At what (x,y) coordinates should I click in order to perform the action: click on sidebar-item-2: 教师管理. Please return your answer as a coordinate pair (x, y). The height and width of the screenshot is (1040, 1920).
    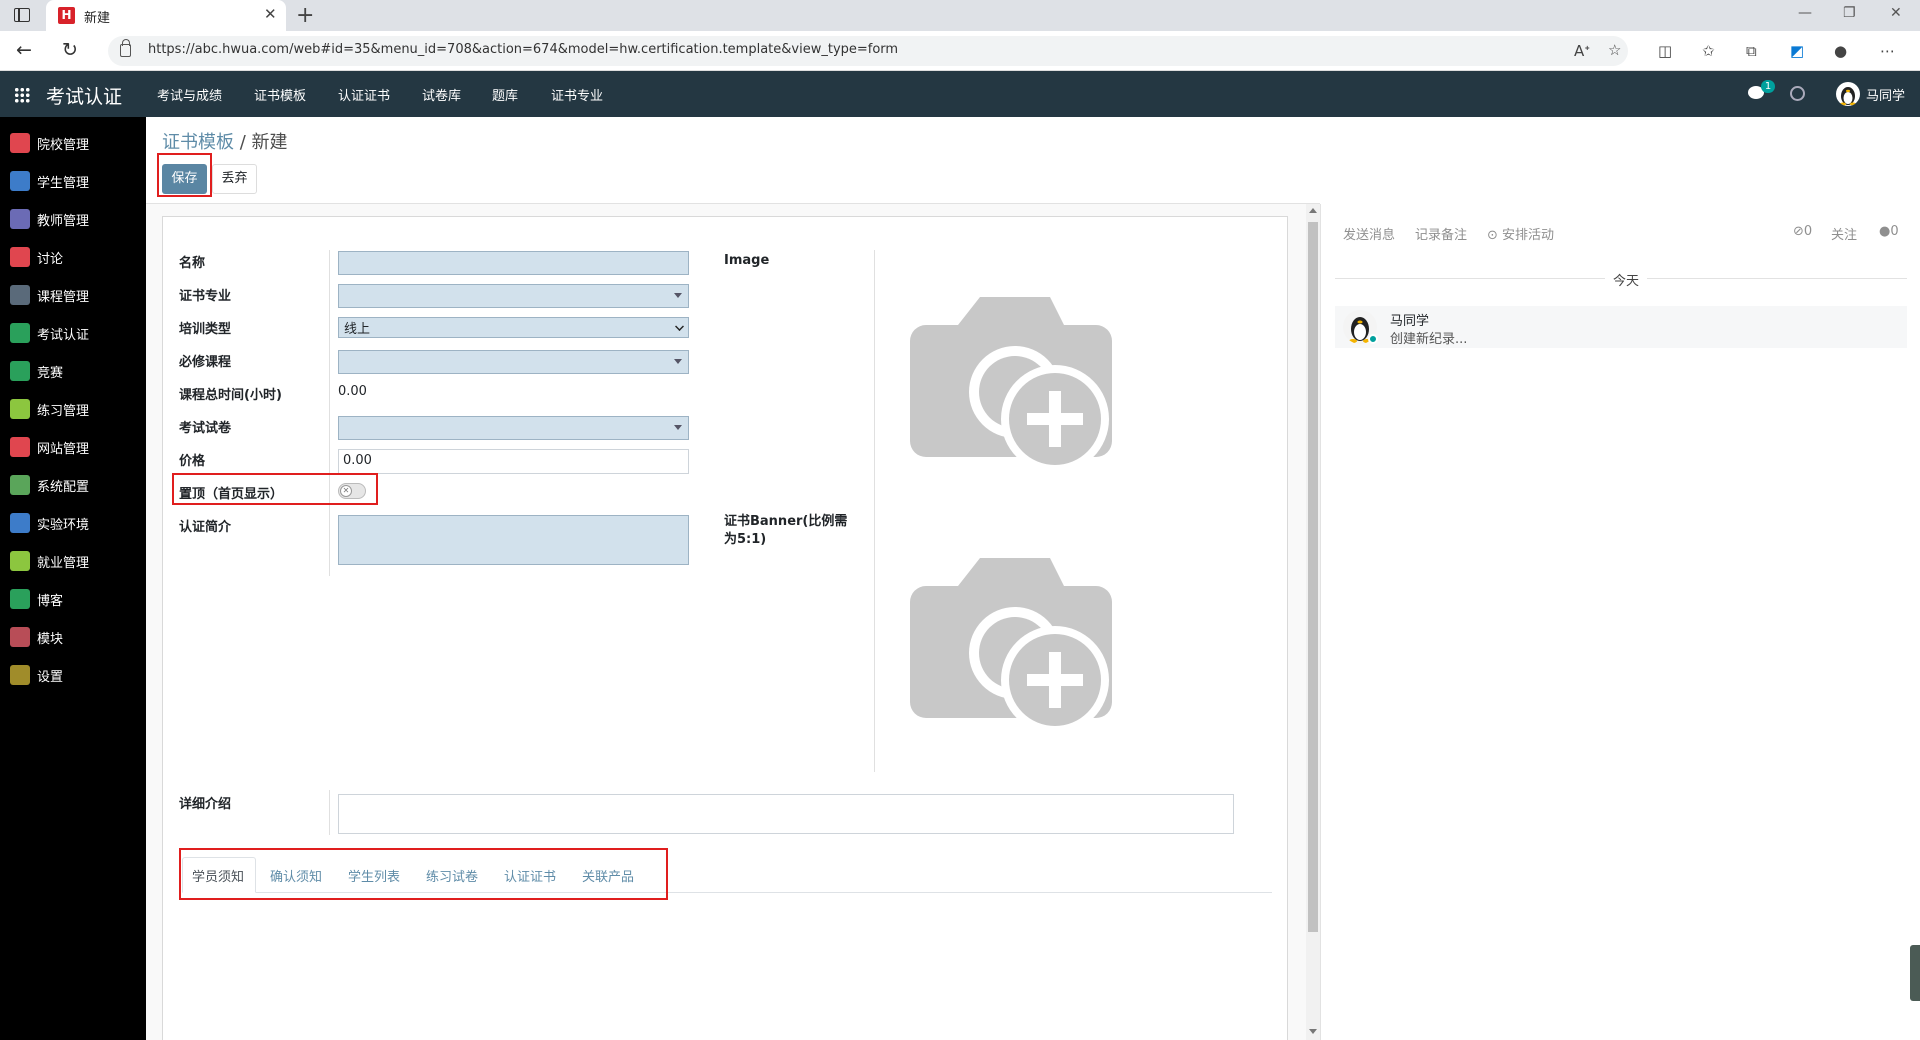
    Looking at the image, I should click on (73, 220).